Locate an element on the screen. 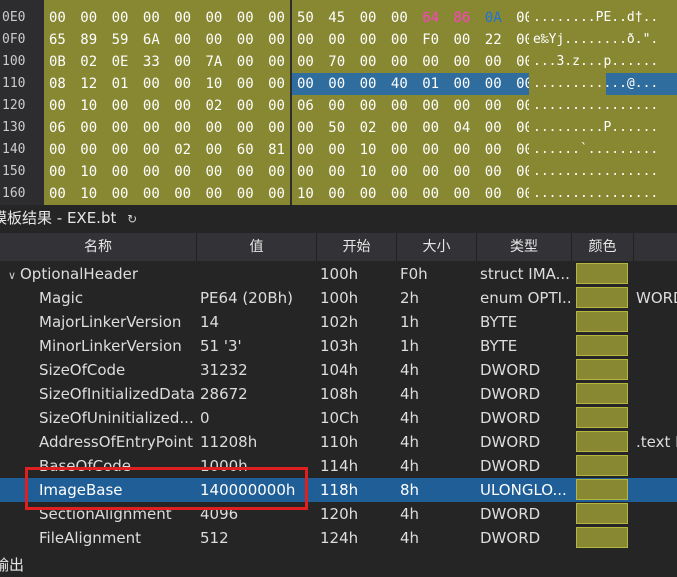  refresh-icon: ↻ is located at coordinates (132, 219).